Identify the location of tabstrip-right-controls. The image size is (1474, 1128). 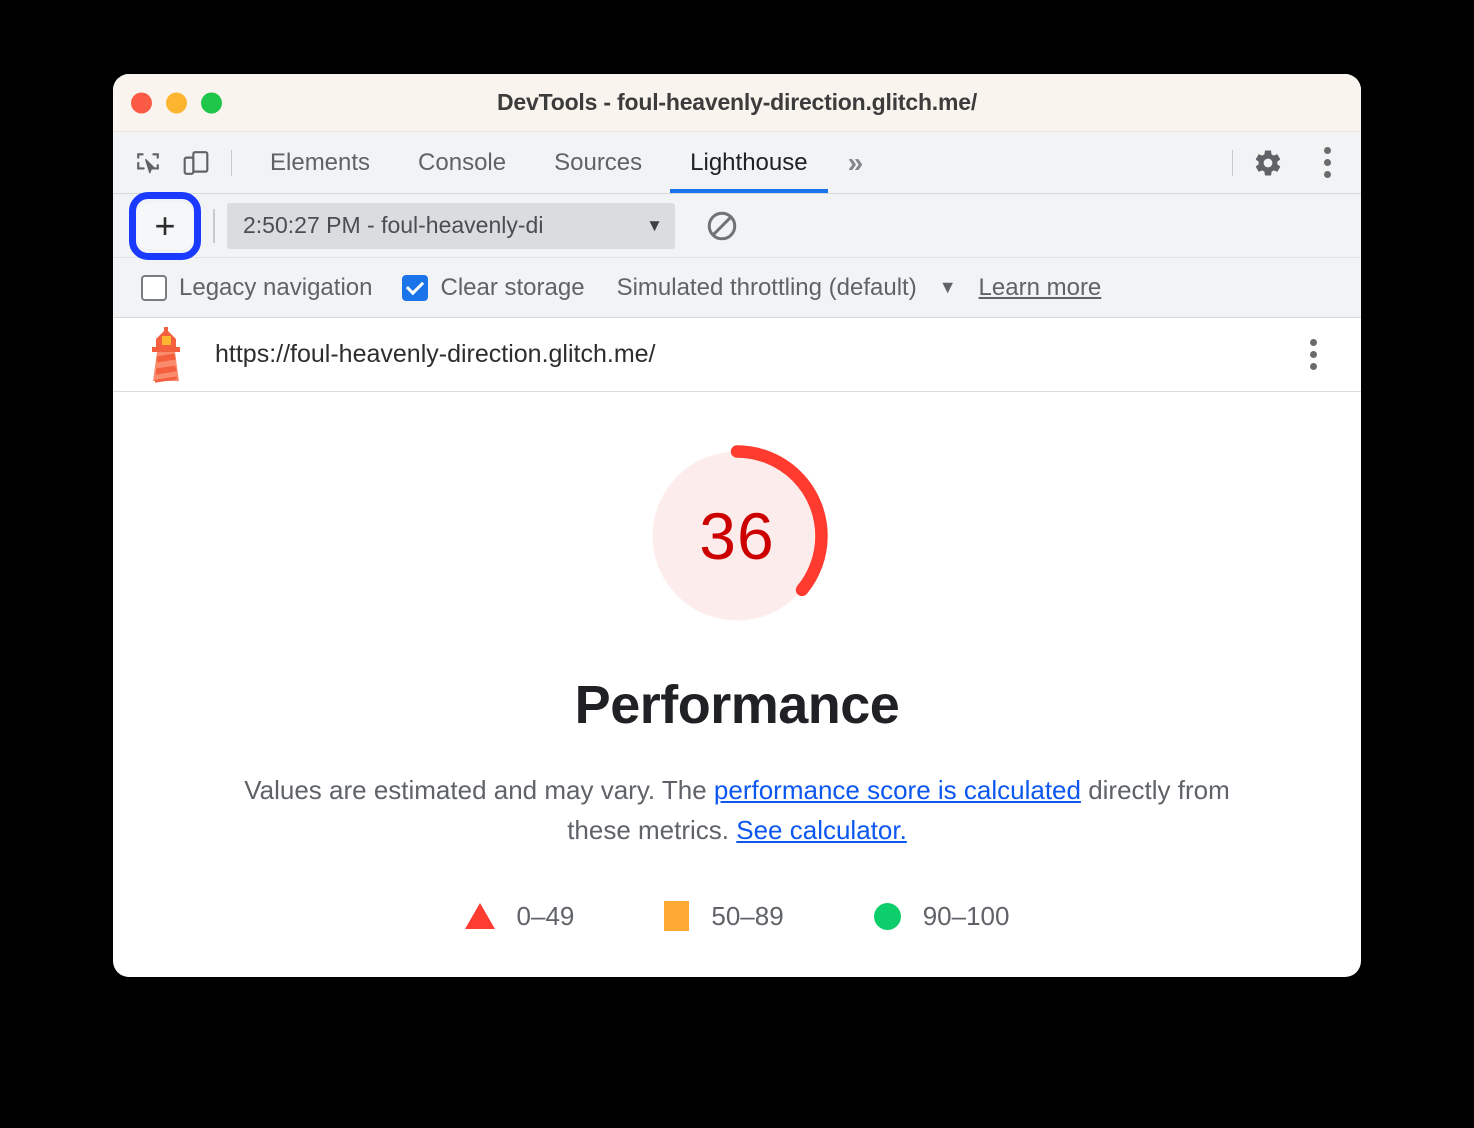
(1289, 162).